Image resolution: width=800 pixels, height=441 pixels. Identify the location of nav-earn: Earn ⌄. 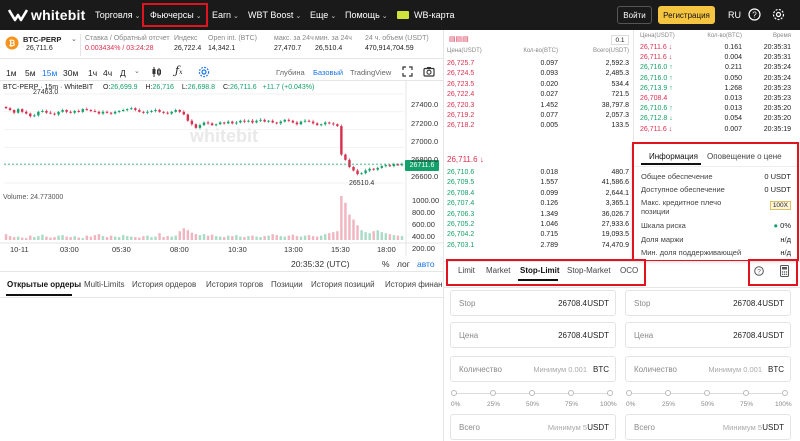
(225, 15).